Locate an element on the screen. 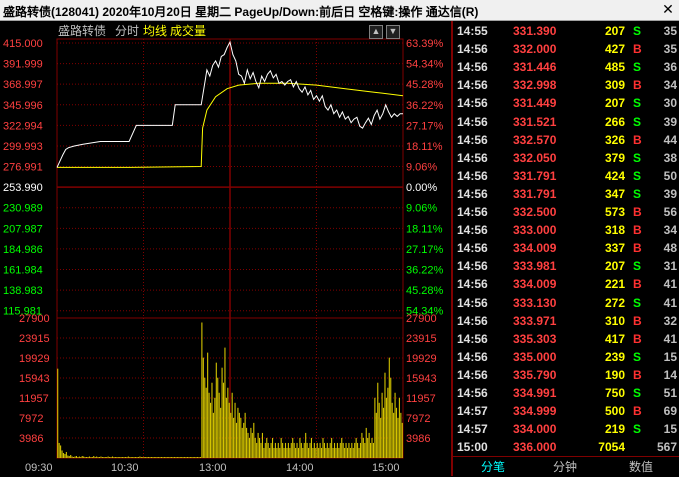  bottom-tab-minutes: 分钟 is located at coordinates (565, 467).